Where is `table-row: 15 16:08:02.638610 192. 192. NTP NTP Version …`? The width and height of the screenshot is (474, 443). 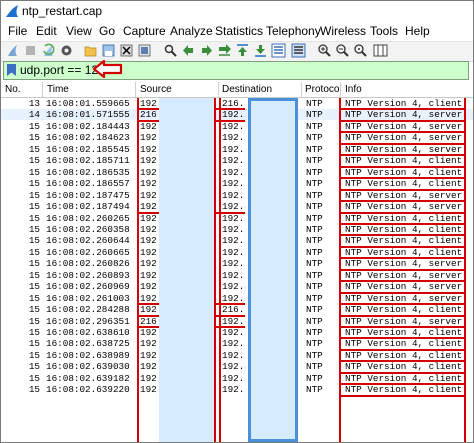
table-row: 15 16:08:02.638610 192. 192. NTP NTP Version … is located at coordinates (237, 332).